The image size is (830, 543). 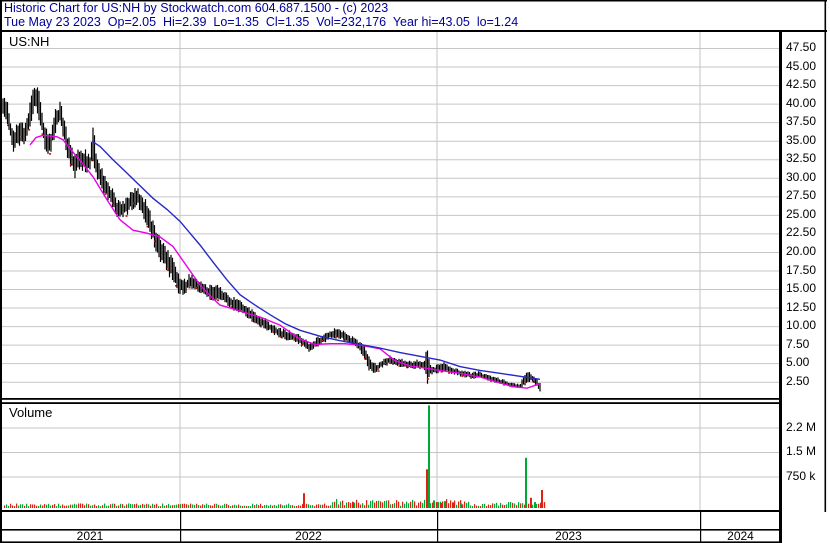 What do you see at coordinates (801, 47) in the screenshot?
I see `price-axis-label: 47.50` at bounding box center [801, 47].